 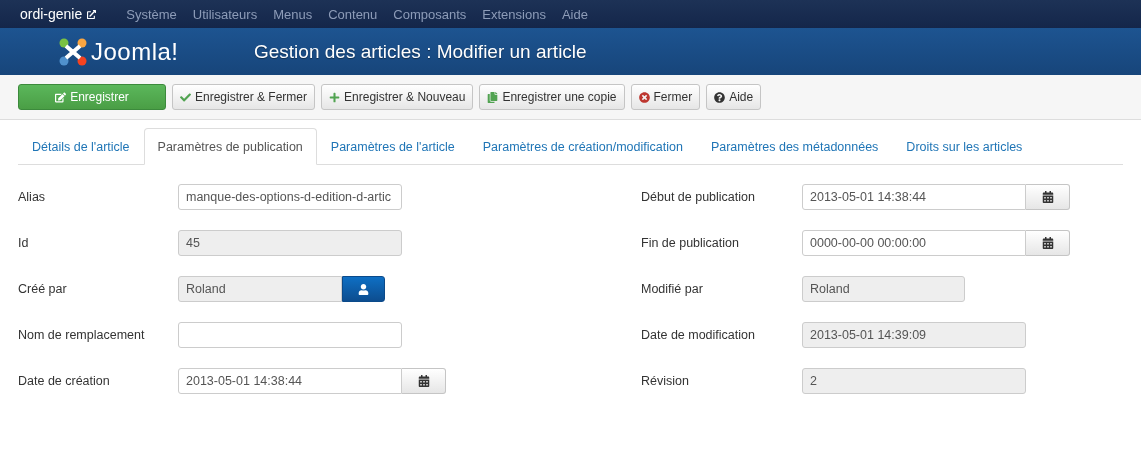 I want to click on close-icon, so click(x=644, y=97).